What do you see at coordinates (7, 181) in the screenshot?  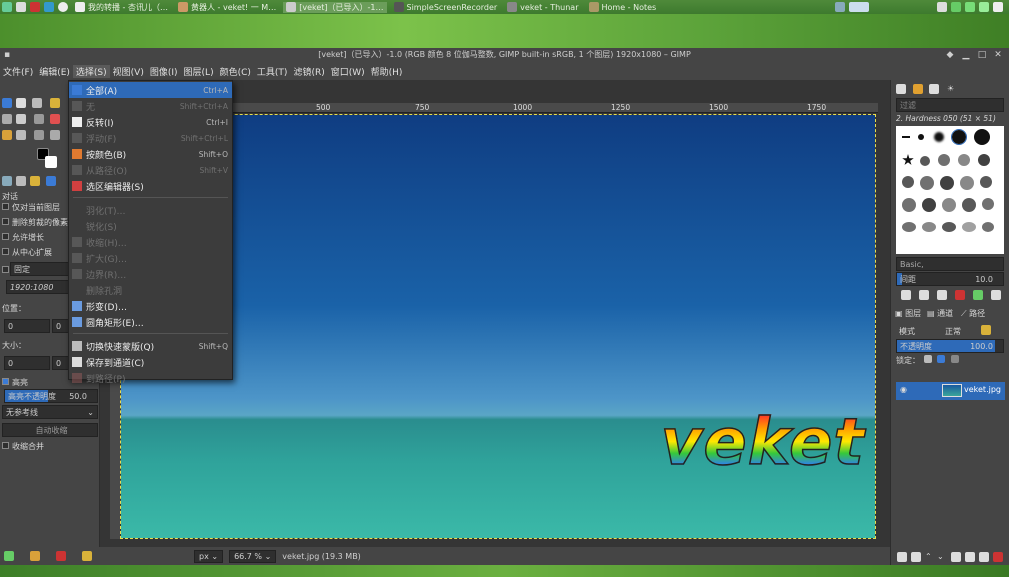 I see `tool-options-tab-icon` at bounding box center [7, 181].